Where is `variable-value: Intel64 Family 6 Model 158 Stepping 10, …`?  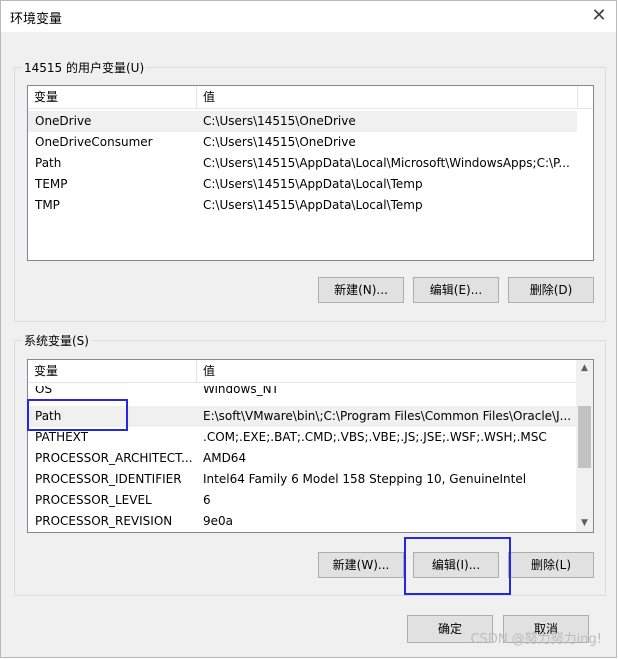
variable-value: Intel64 Family 6 Model 158 Stepping 10, … is located at coordinates (365, 479).